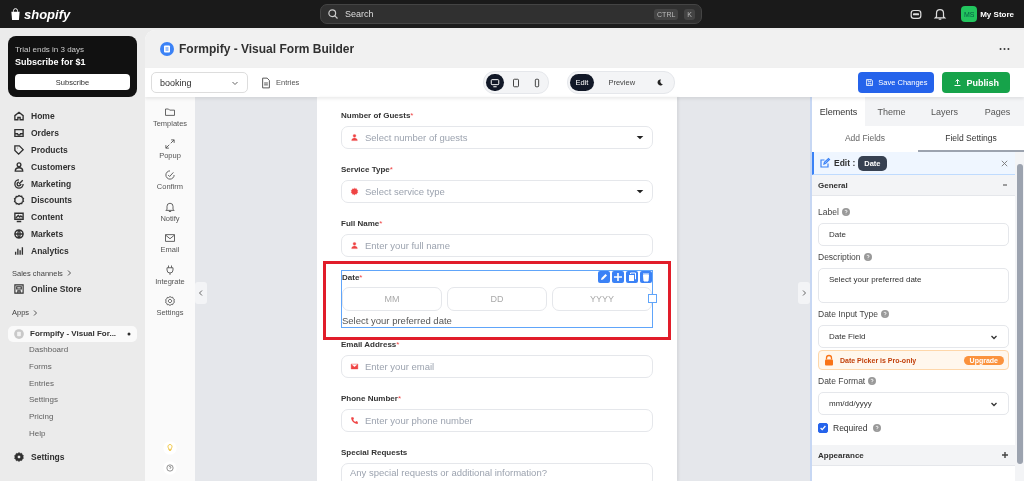  What do you see at coordinates (49, 150) in the screenshot?
I see `nav-item: Products` at bounding box center [49, 150].